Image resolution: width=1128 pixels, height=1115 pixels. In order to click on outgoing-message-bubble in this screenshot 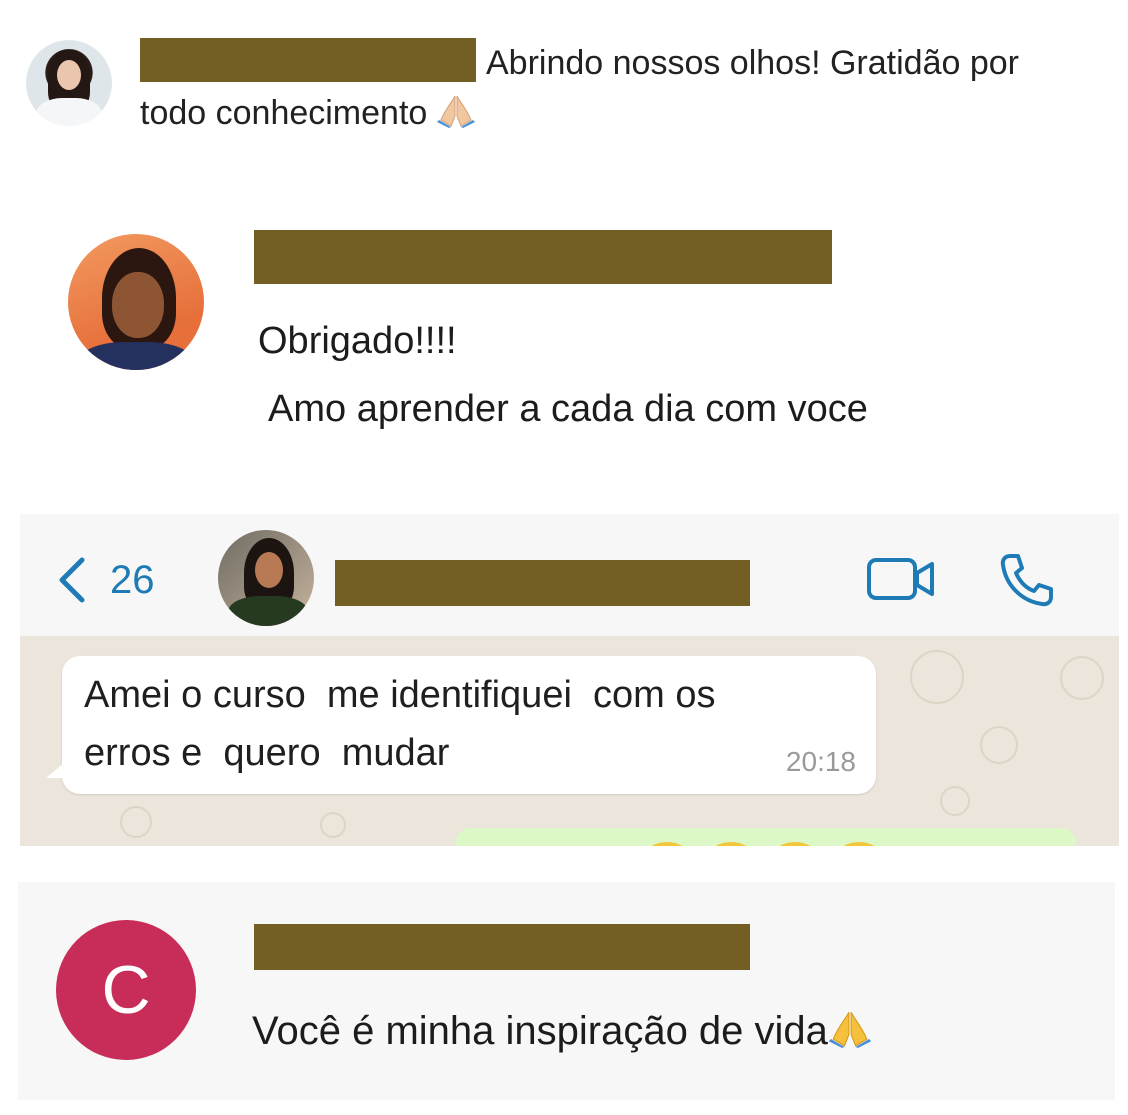, I will do `click(766, 837)`.